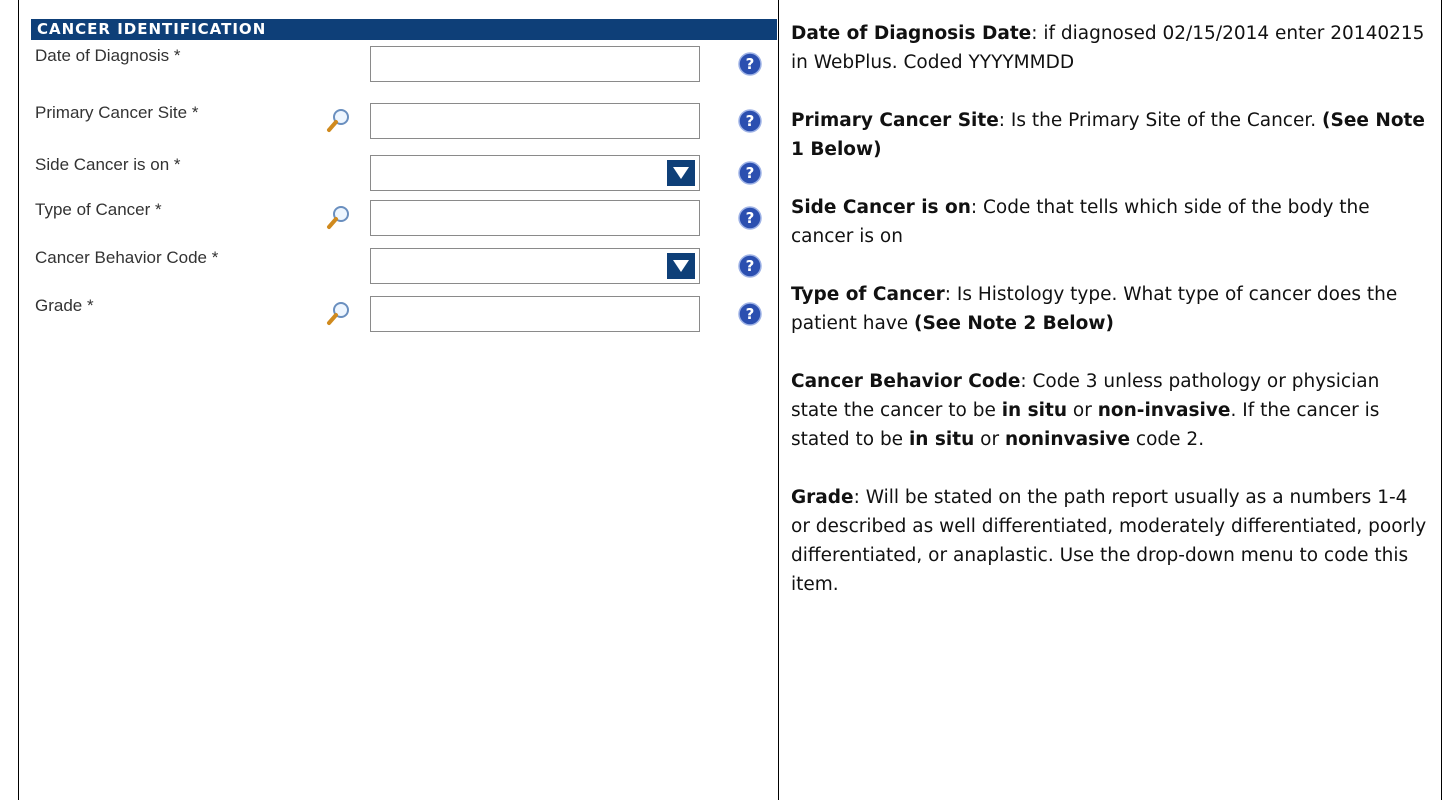  Describe the element at coordinates (117, 112) in the screenshot. I see `field-label: Primary Cancer Site *` at that location.